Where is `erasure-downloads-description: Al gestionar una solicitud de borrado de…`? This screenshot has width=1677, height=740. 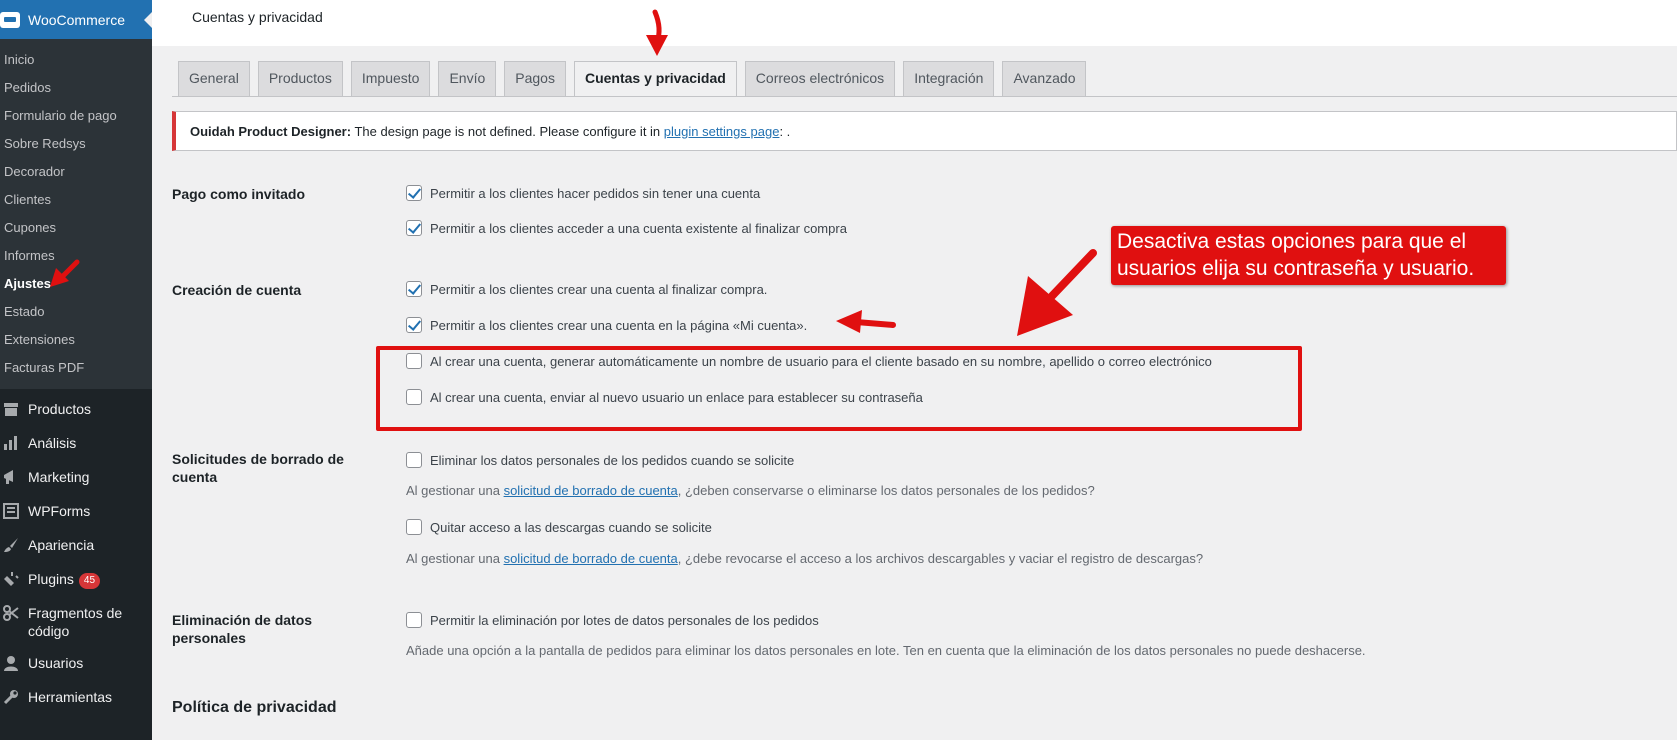
erasure-downloads-description: Al gestionar una solicitud de borrado de… is located at coordinates (805, 558).